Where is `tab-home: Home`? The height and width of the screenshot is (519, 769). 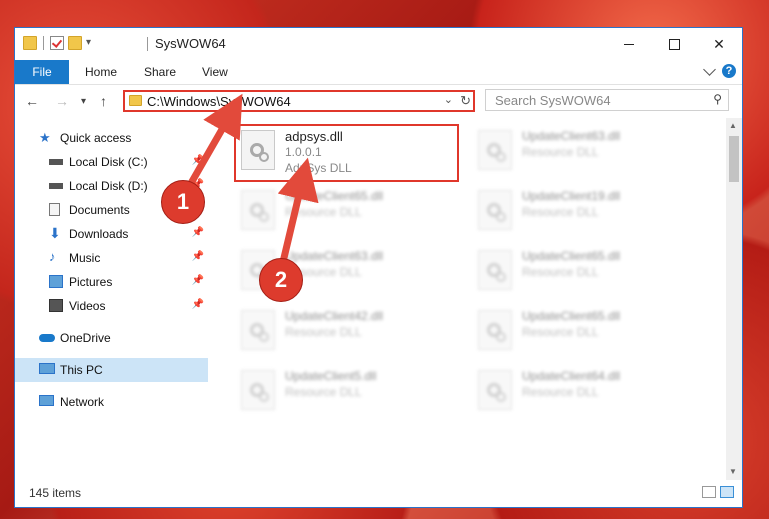
tab-home: Home is located at coordinates (101, 72).